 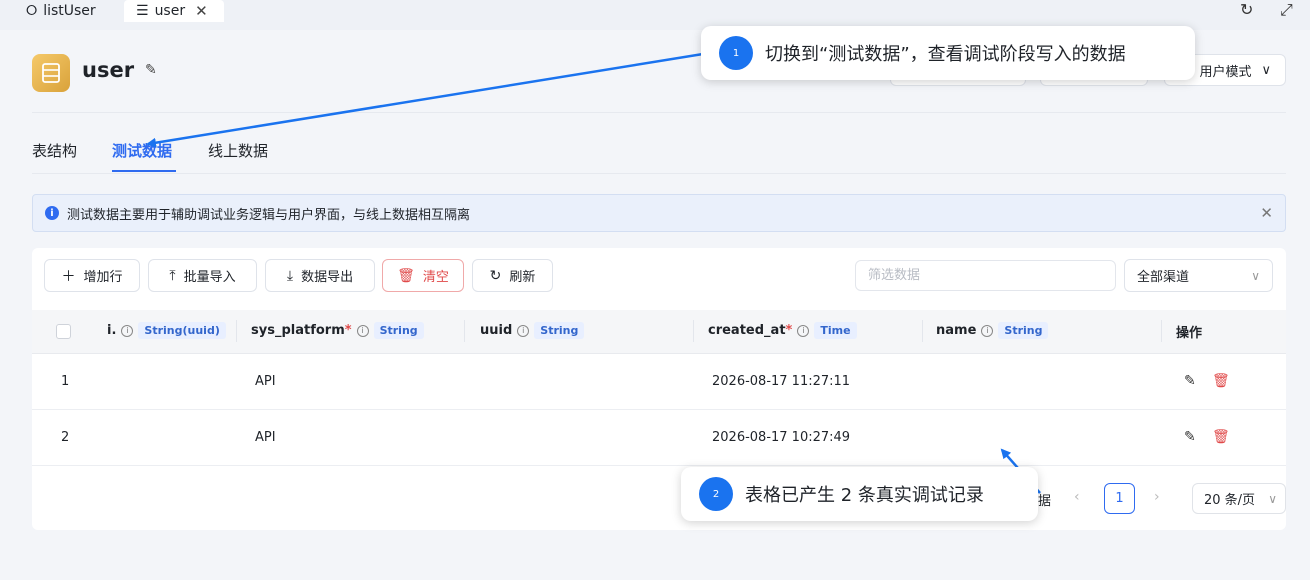 I want to click on row-index: 2, so click(x=65, y=437).